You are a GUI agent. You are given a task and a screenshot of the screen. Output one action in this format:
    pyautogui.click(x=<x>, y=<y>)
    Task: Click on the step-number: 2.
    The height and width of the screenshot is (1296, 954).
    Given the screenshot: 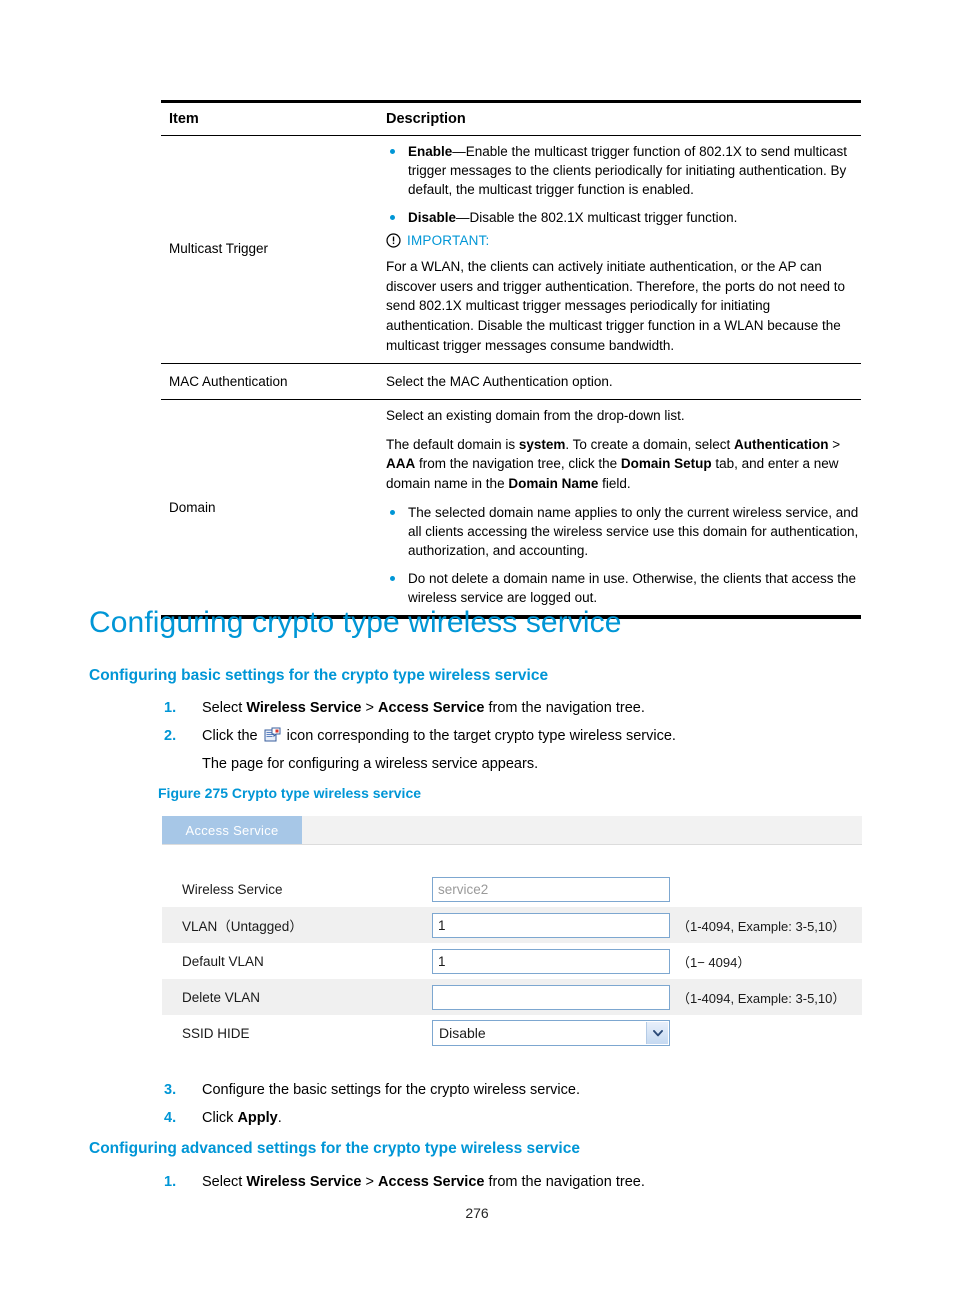 What is the action you would take?
    pyautogui.click(x=170, y=736)
    